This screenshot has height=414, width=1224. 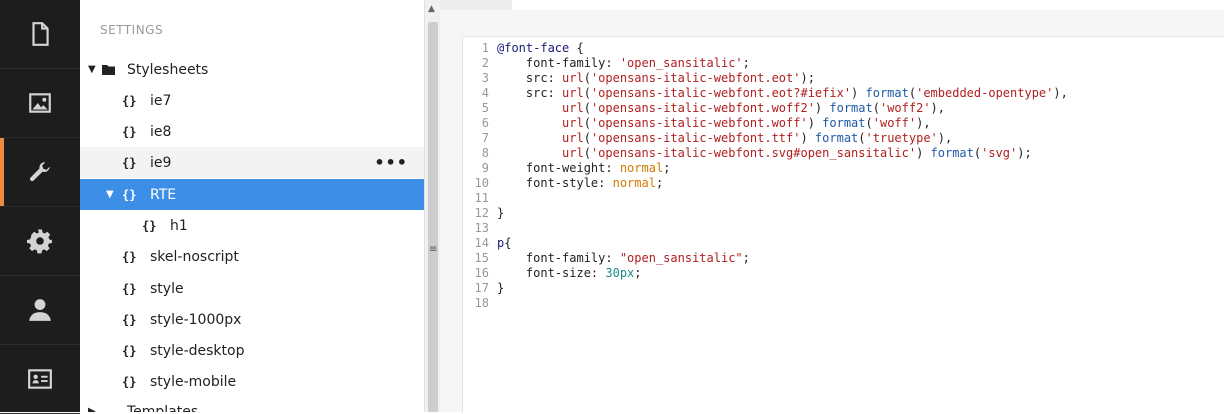 I want to click on tree-label: ie8, so click(x=161, y=131).